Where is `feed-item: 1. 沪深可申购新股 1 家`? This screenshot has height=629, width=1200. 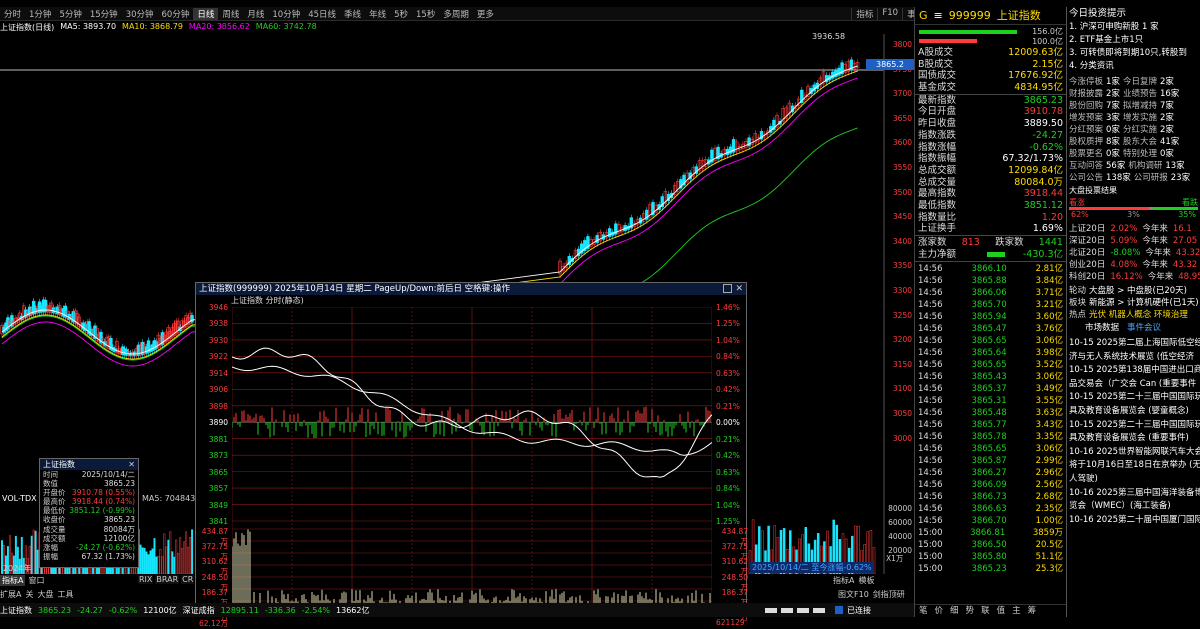 feed-item: 1. 沪深可申购新股 1 家 is located at coordinates (1133, 27).